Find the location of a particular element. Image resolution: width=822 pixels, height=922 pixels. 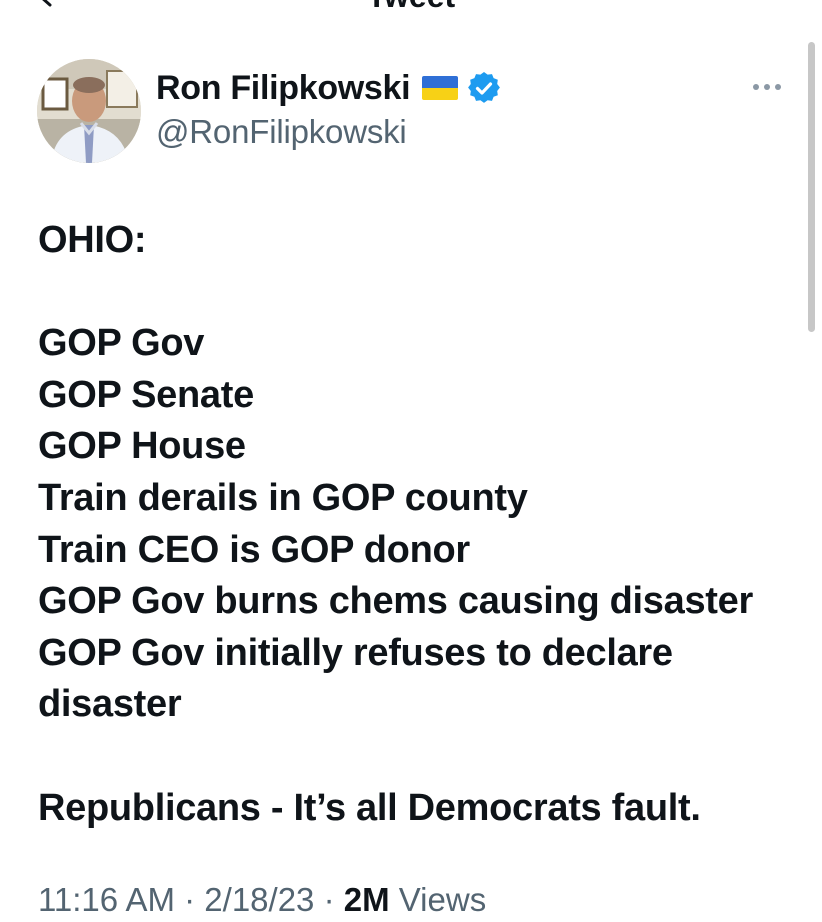

verified-badge-icon is located at coordinates (484, 87).